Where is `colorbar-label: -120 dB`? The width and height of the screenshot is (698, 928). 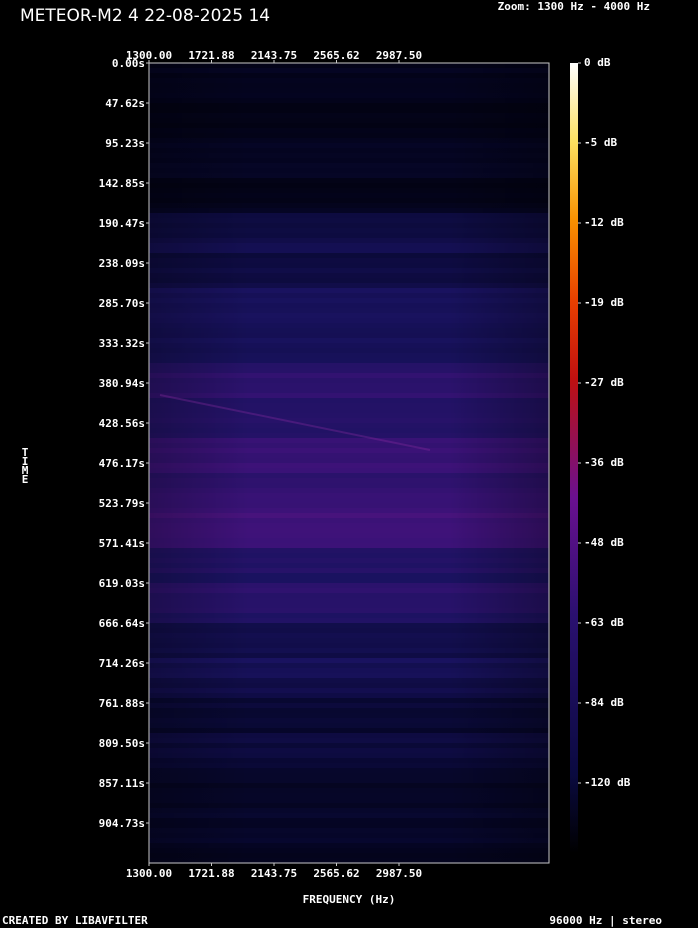 colorbar-label: -120 dB is located at coordinates (607, 782).